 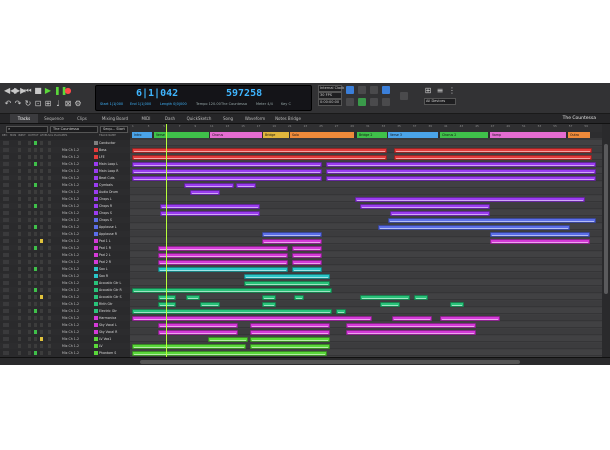 What do you see at coordinates (108, 164) in the screenshot?
I see `track-name: Main Loop L` at bounding box center [108, 164].